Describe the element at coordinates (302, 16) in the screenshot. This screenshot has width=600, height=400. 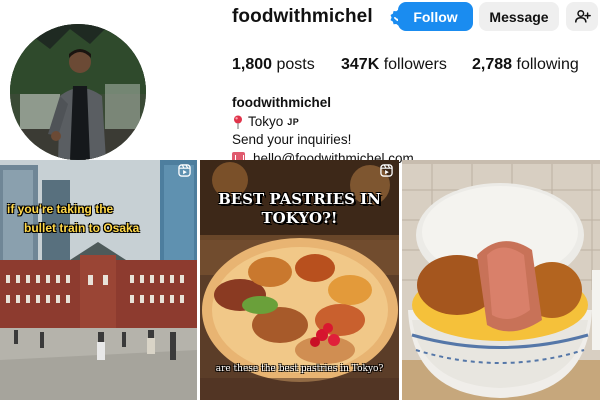
I see `profile-username: foodwithmichel` at that location.